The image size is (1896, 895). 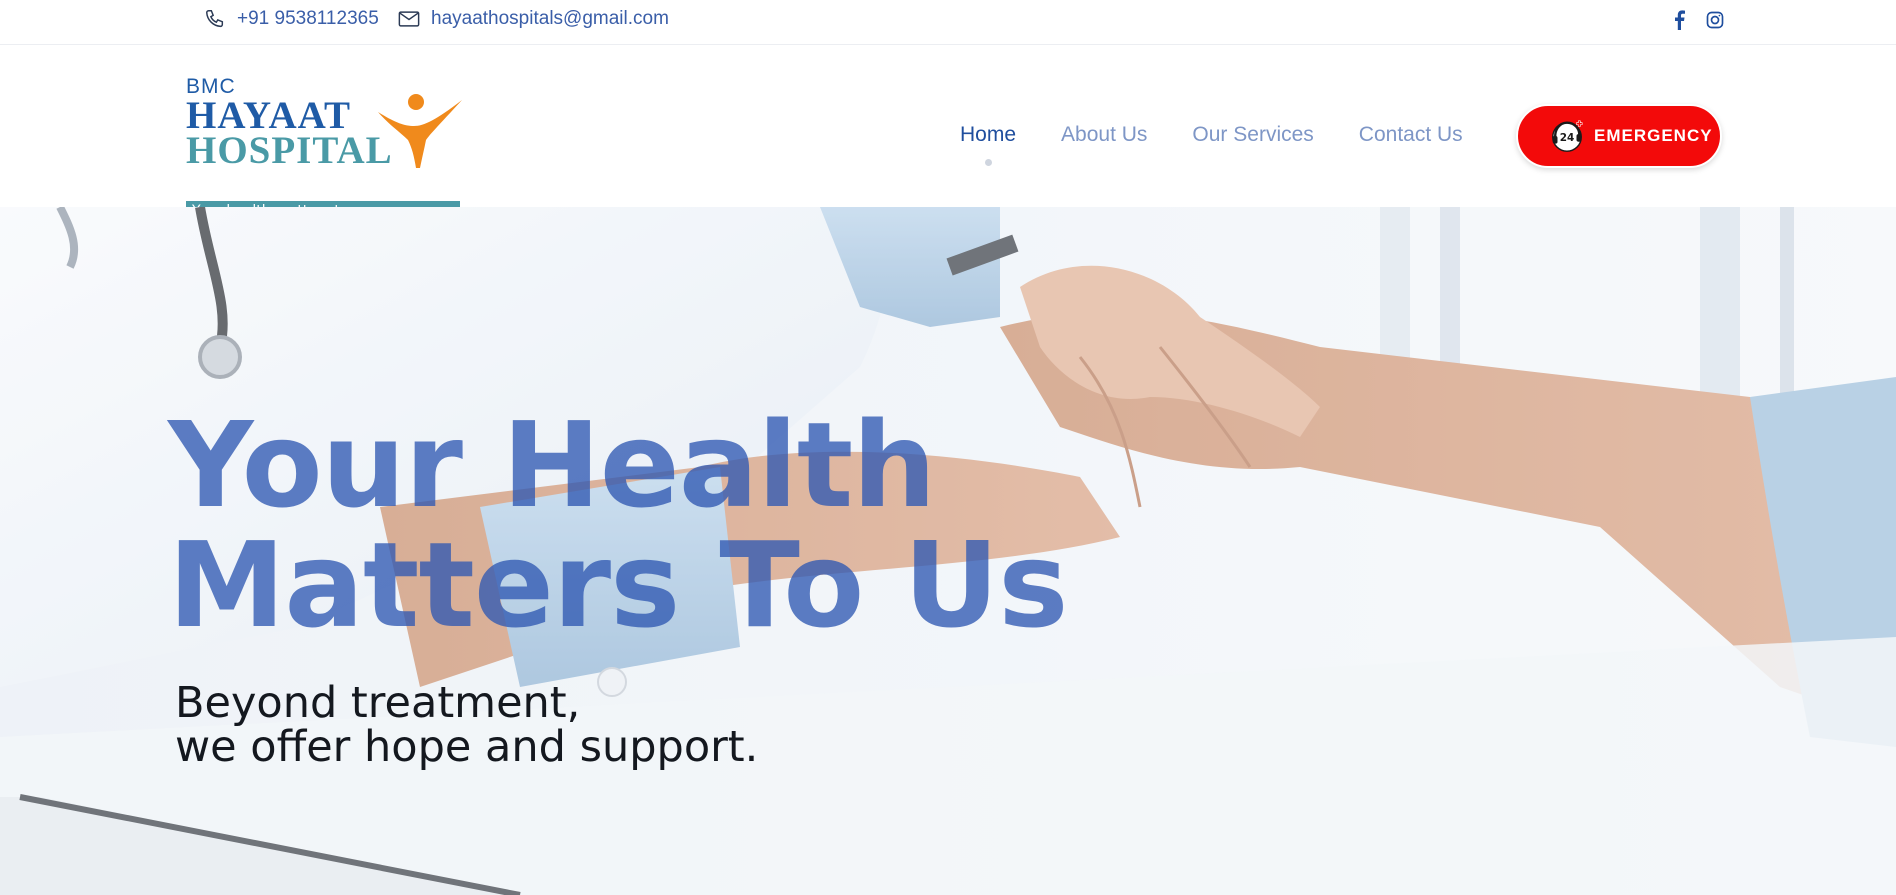 What do you see at coordinates (989, 162) in the screenshot?
I see `active-indicator-dot` at bounding box center [989, 162].